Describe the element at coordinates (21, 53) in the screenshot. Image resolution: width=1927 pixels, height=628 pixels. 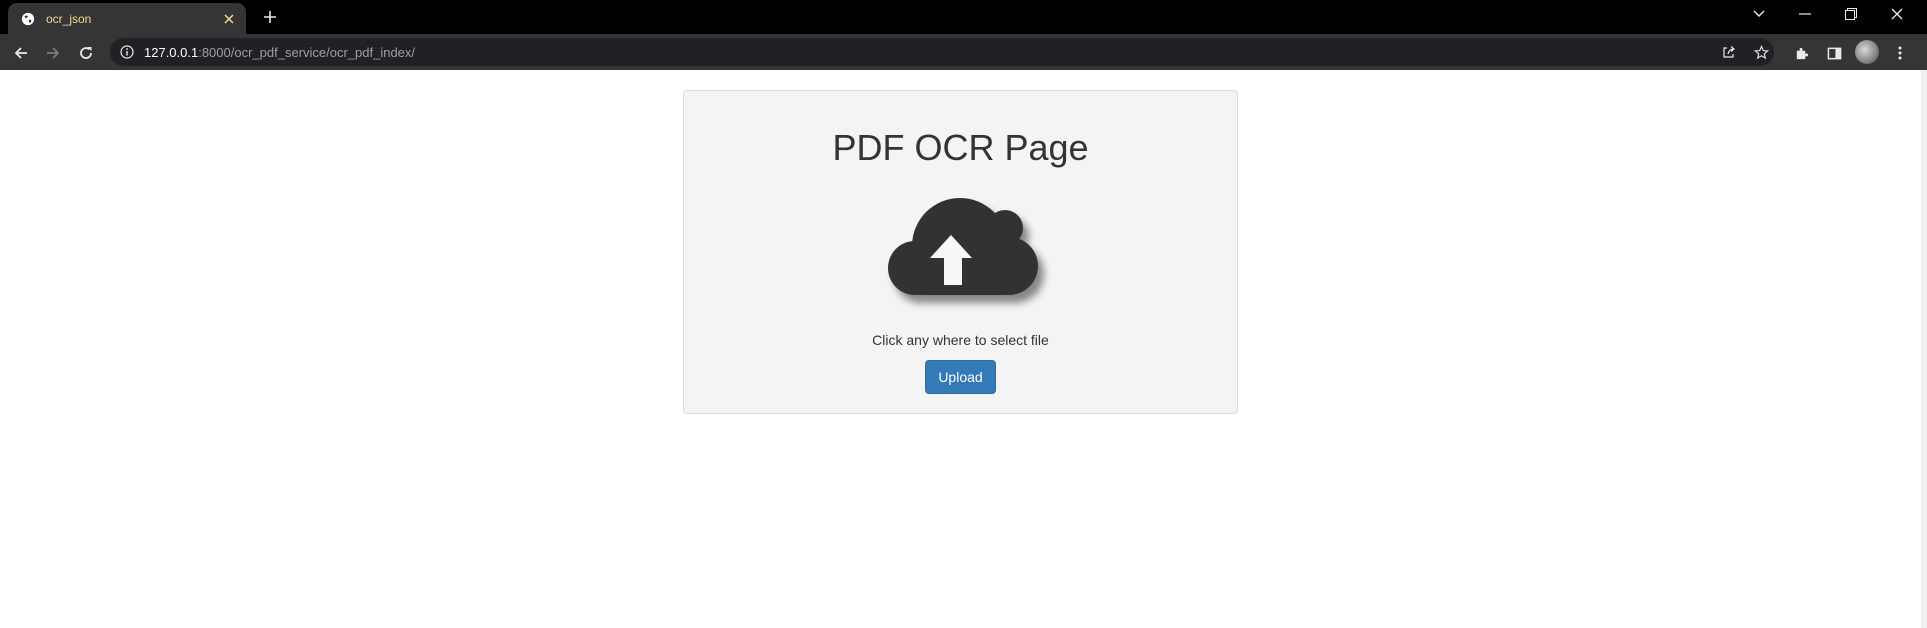
I see `back-button` at that location.